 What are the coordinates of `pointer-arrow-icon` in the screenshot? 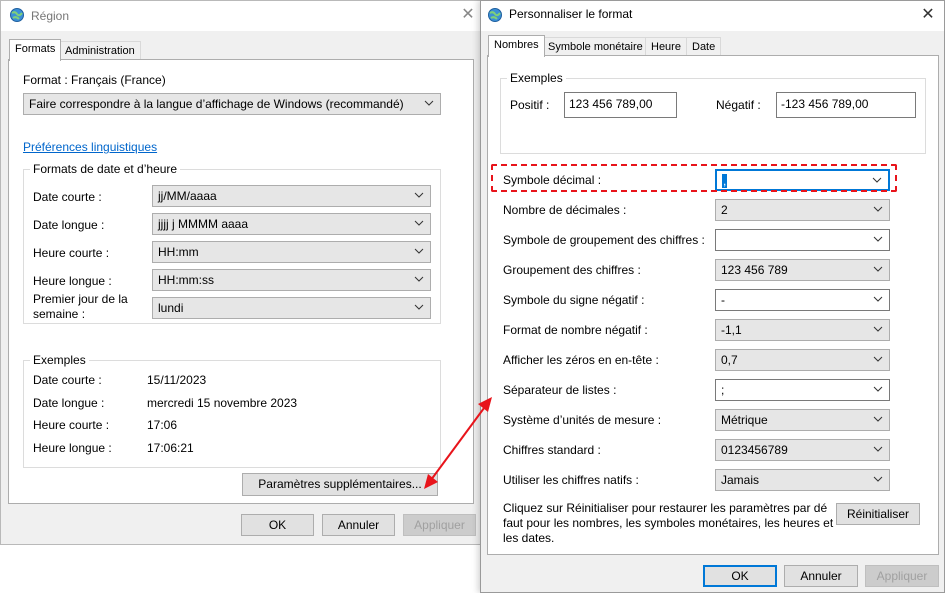 It's located at (458, 443).